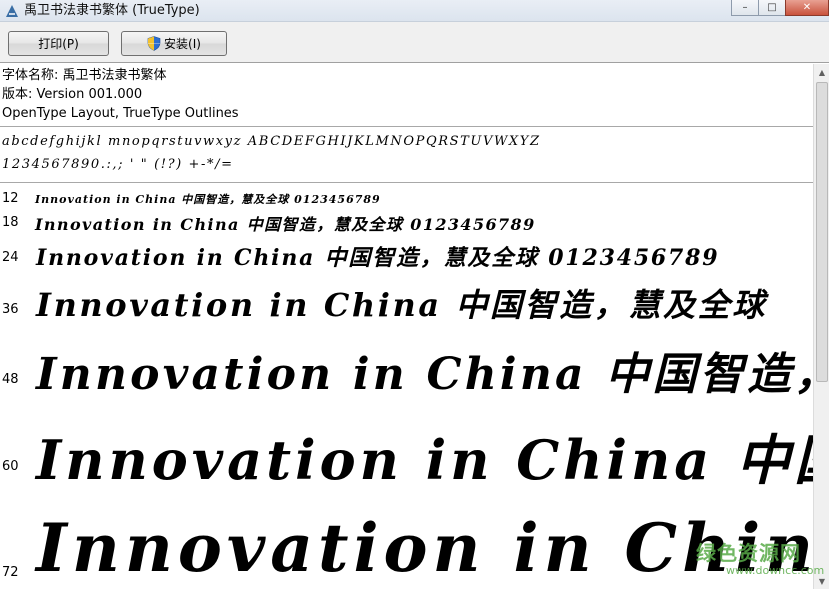 This screenshot has height=589, width=829. Describe the element at coordinates (120, 113) in the screenshot. I see `font-type-line: OpenType Layout, TrueType Outlines` at that location.